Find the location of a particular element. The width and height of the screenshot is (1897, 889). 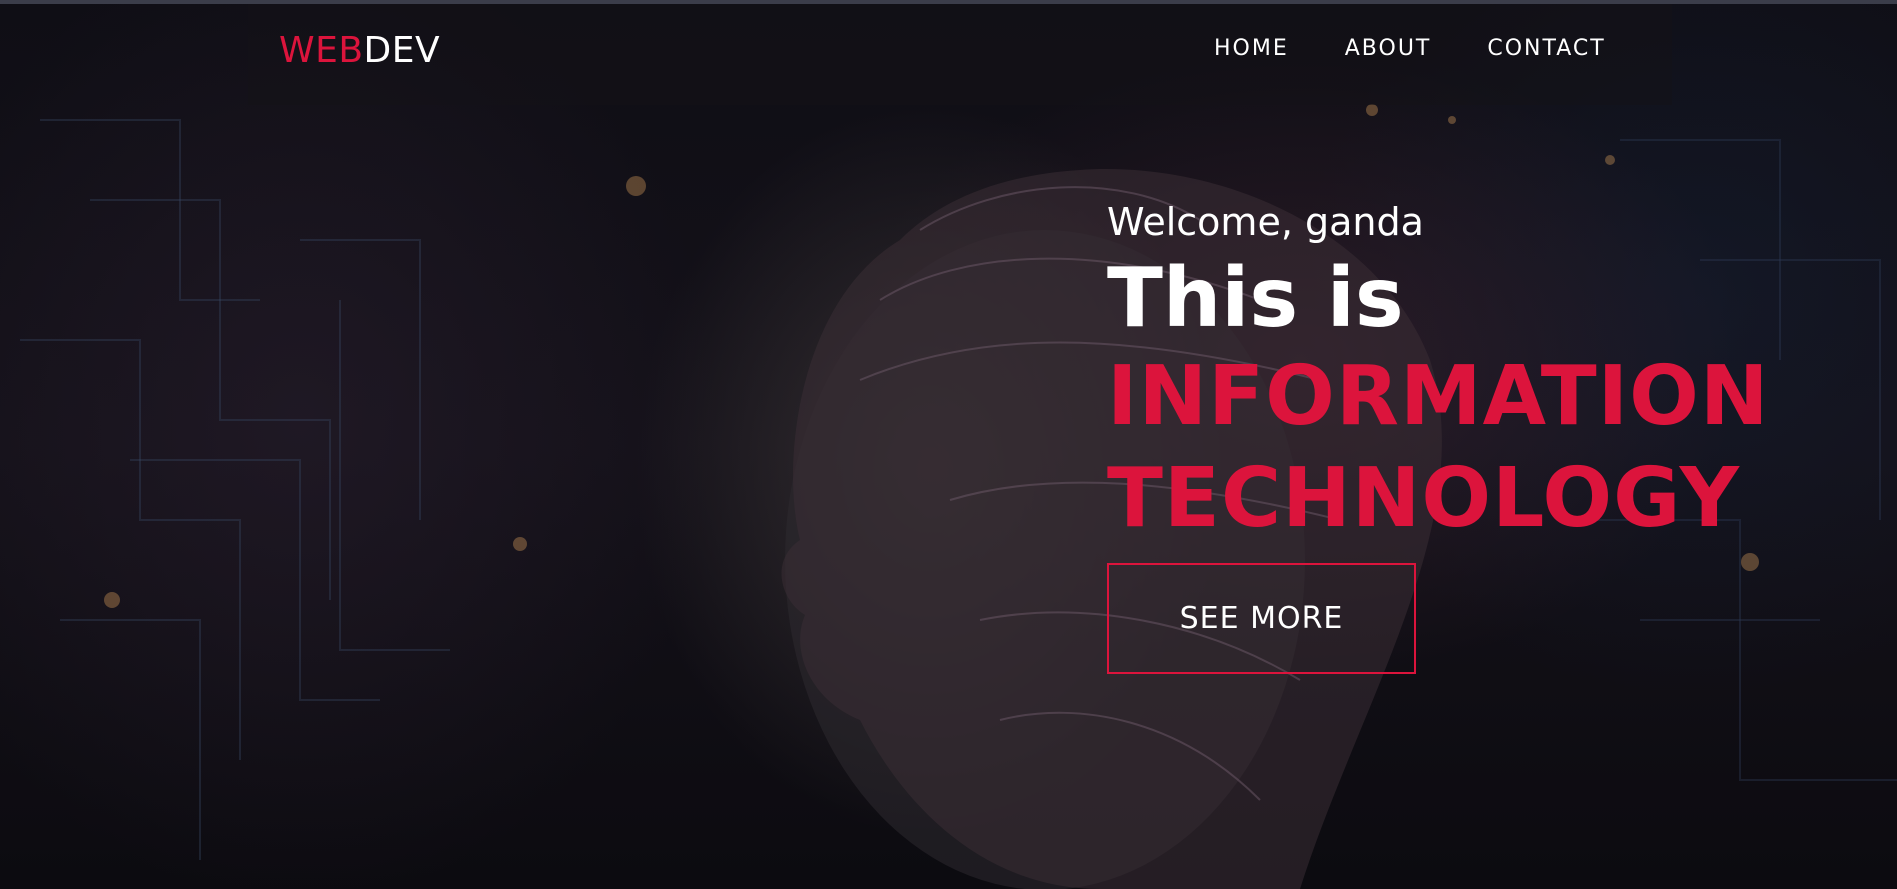

logo-part-dev: DEV is located at coordinates (402, 50).